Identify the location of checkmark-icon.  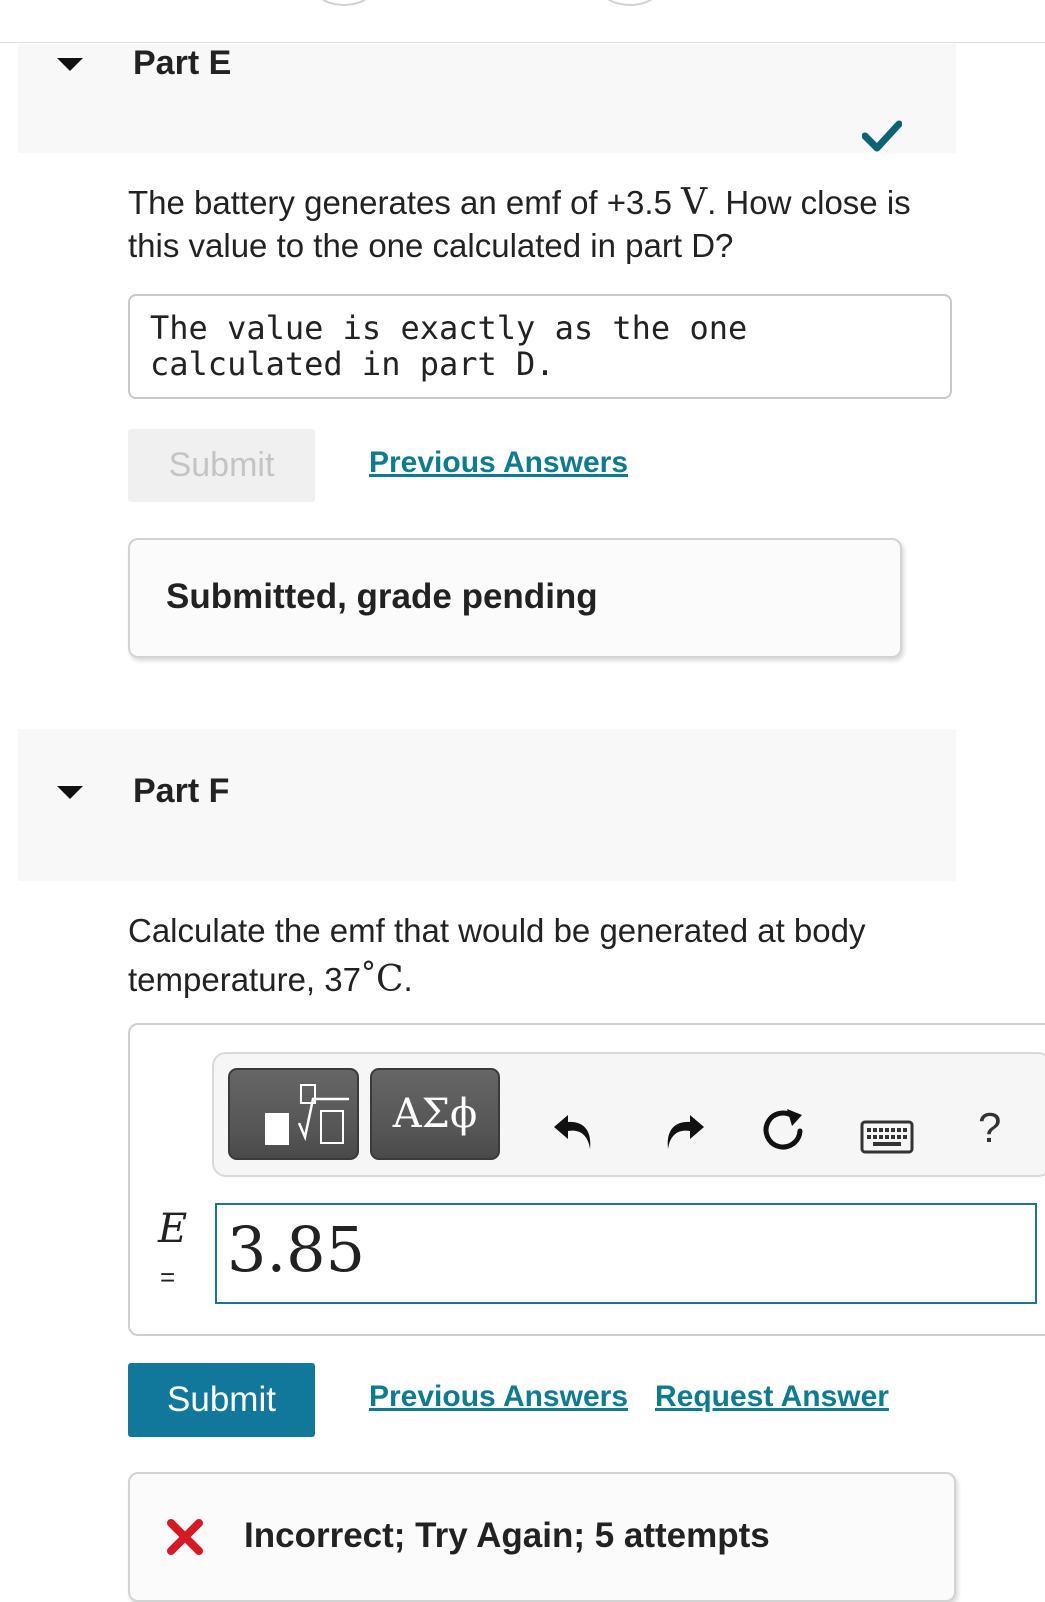
(882, 136).